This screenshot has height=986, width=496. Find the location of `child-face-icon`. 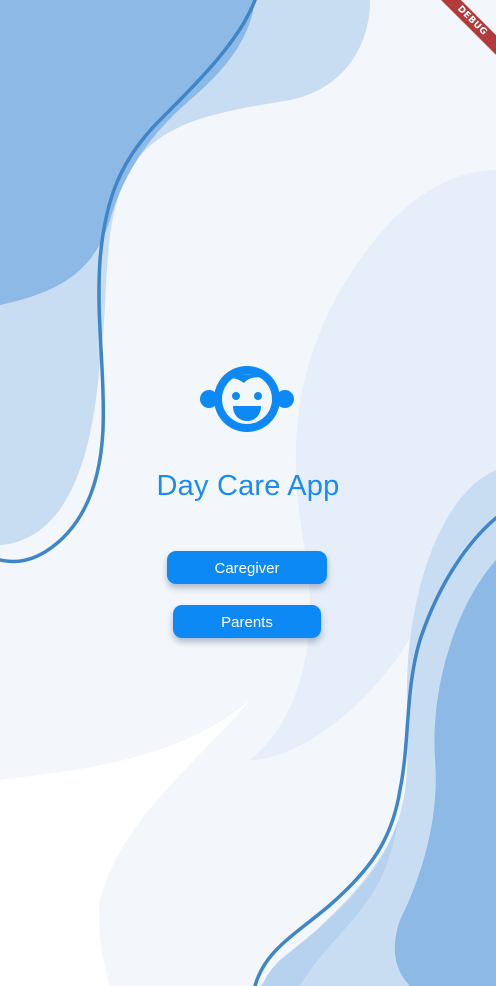

child-face-icon is located at coordinates (247, 399).